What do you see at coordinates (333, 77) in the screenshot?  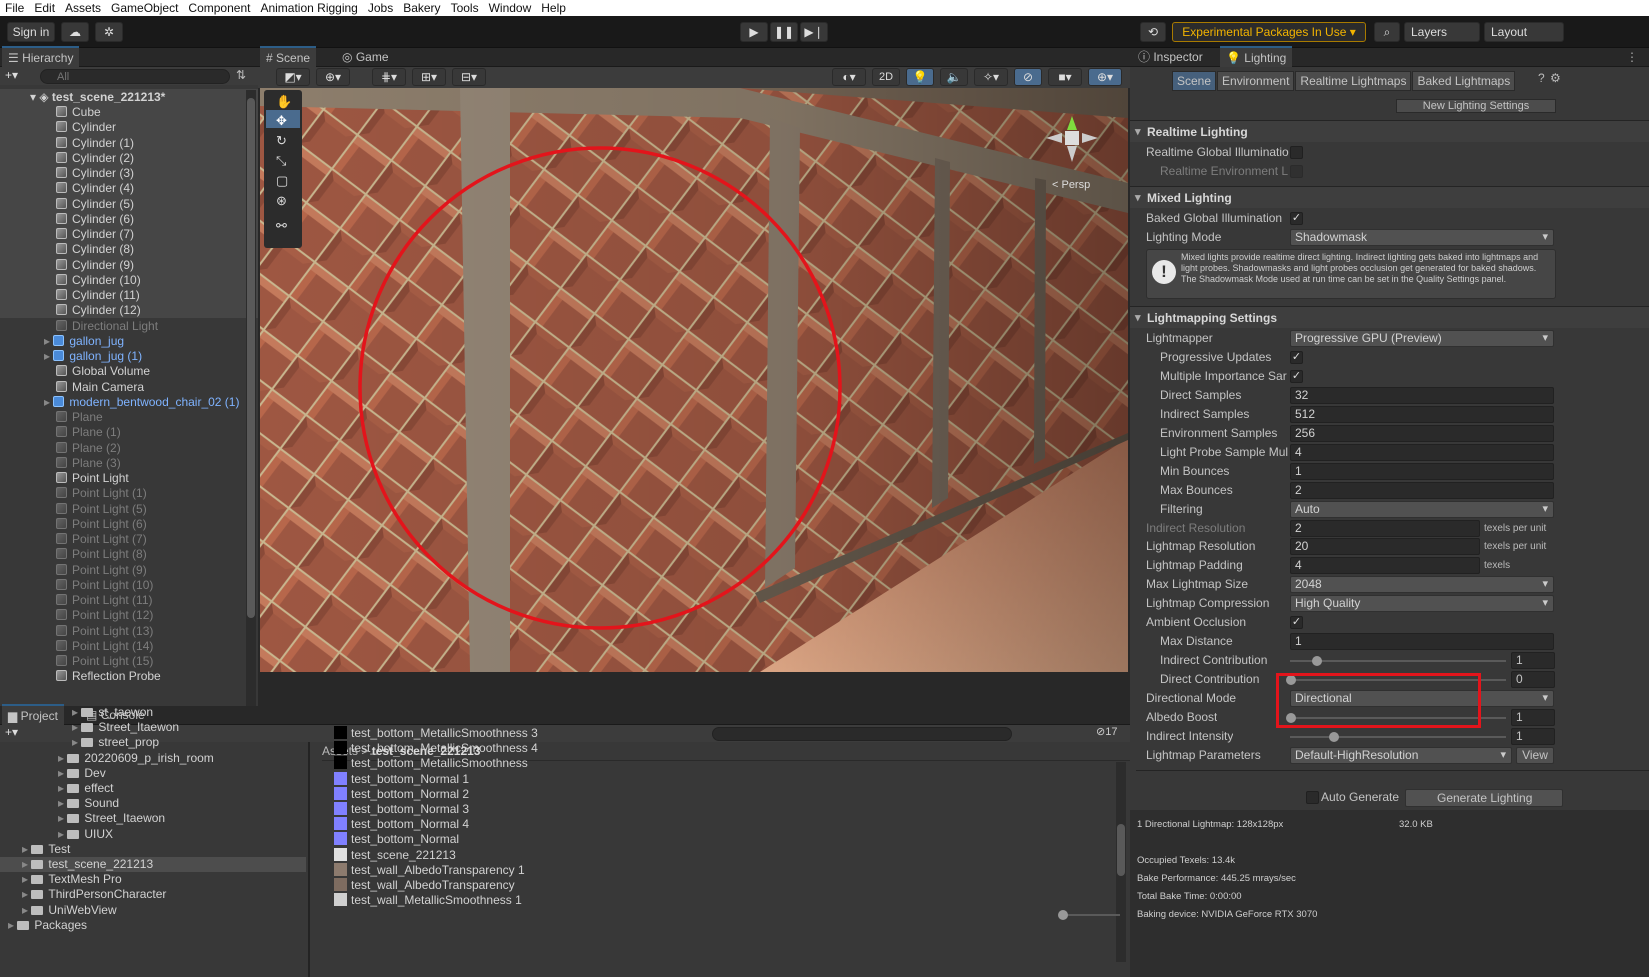 I see `global-icon: ⊕▾` at bounding box center [333, 77].